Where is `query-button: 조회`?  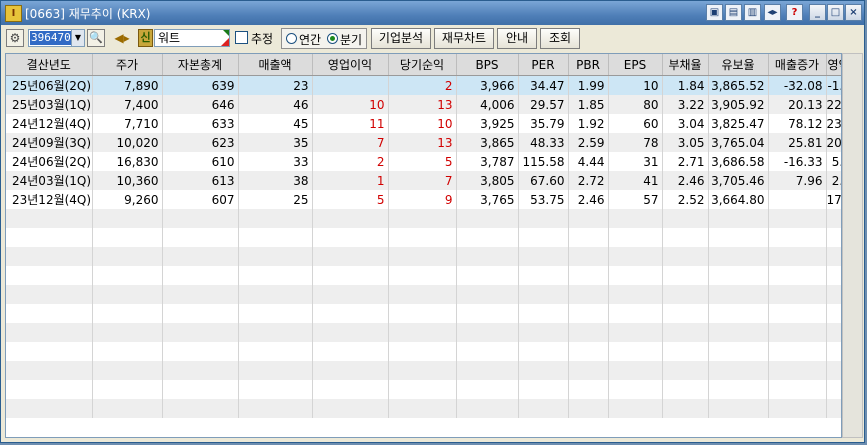 query-button: 조회 is located at coordinates (560, 38).